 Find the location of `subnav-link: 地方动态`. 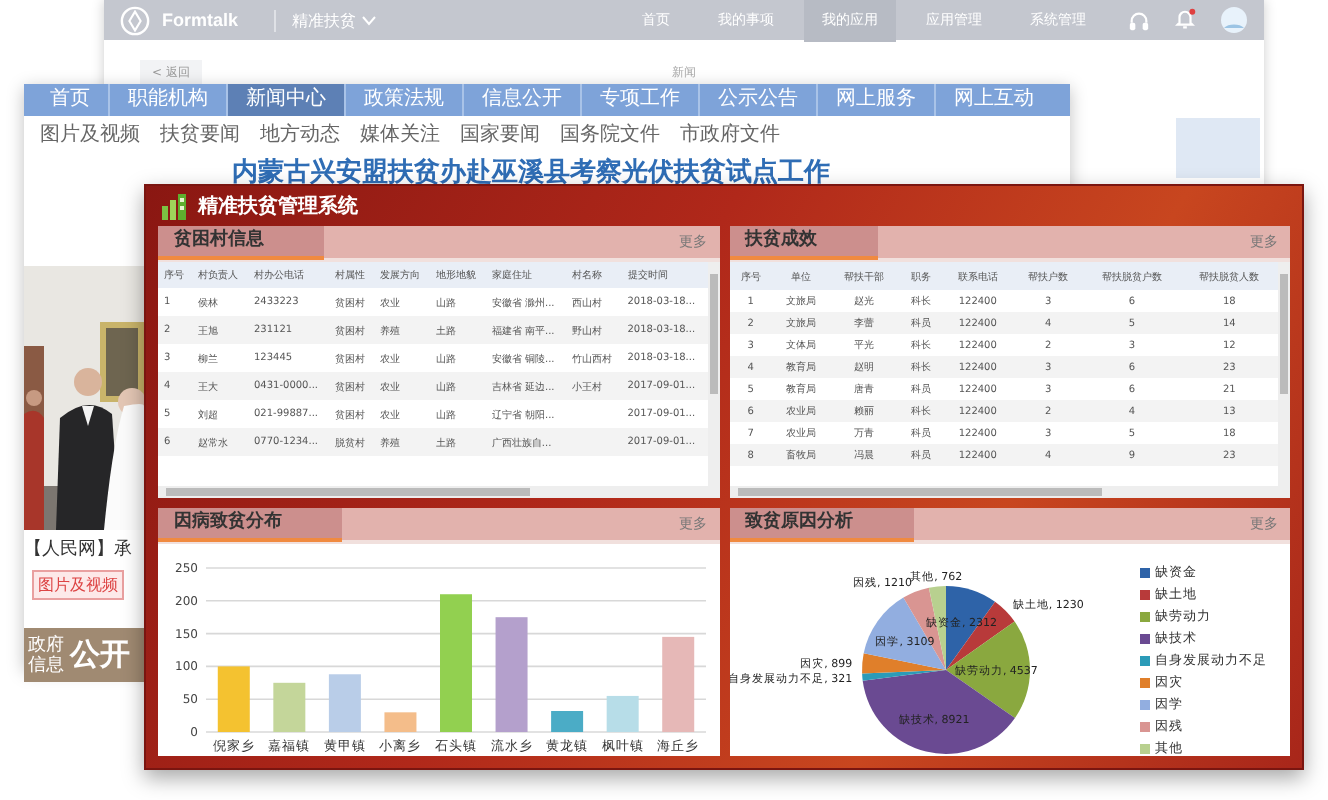

subnav-link: 地方动态 is located at coordinates (300, 134).